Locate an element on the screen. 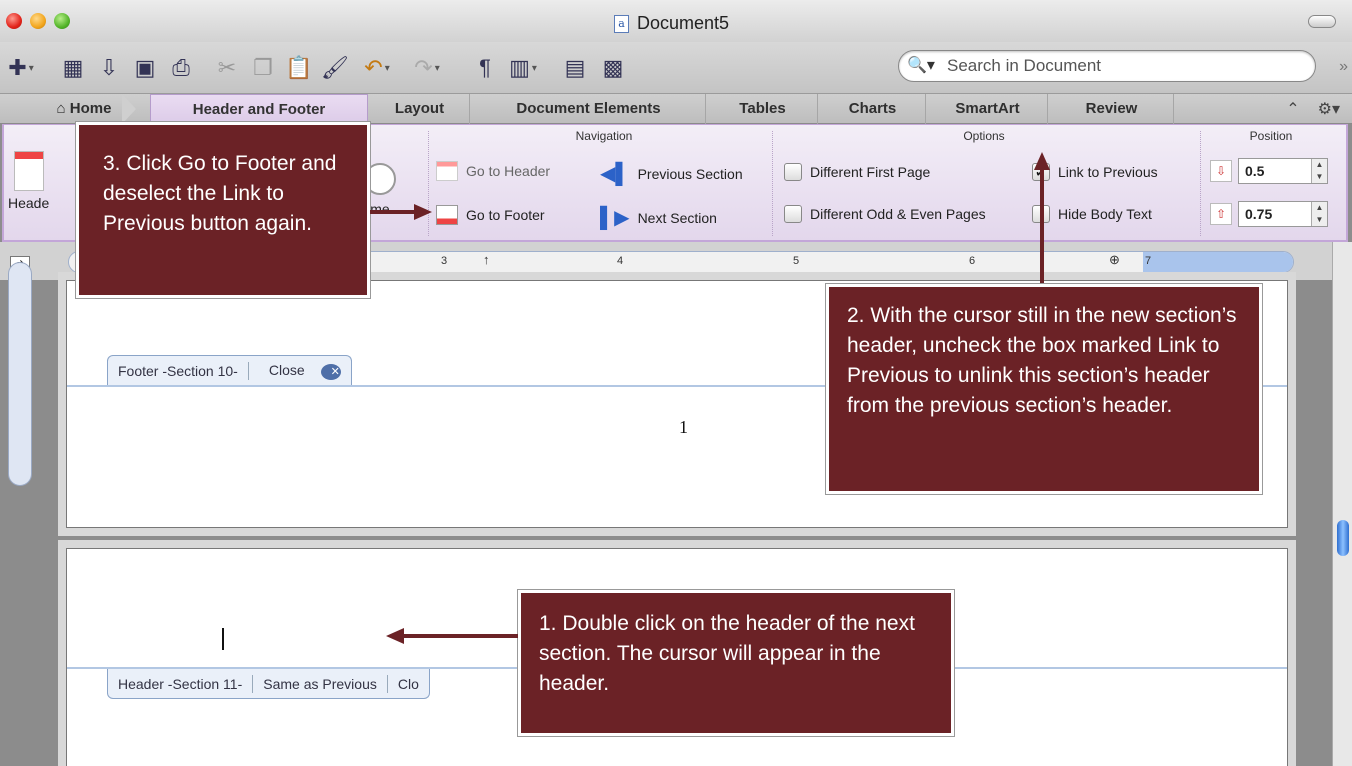 This screenshot has width=1352, height=766. close-window-button is located at coordinates (14, 21).